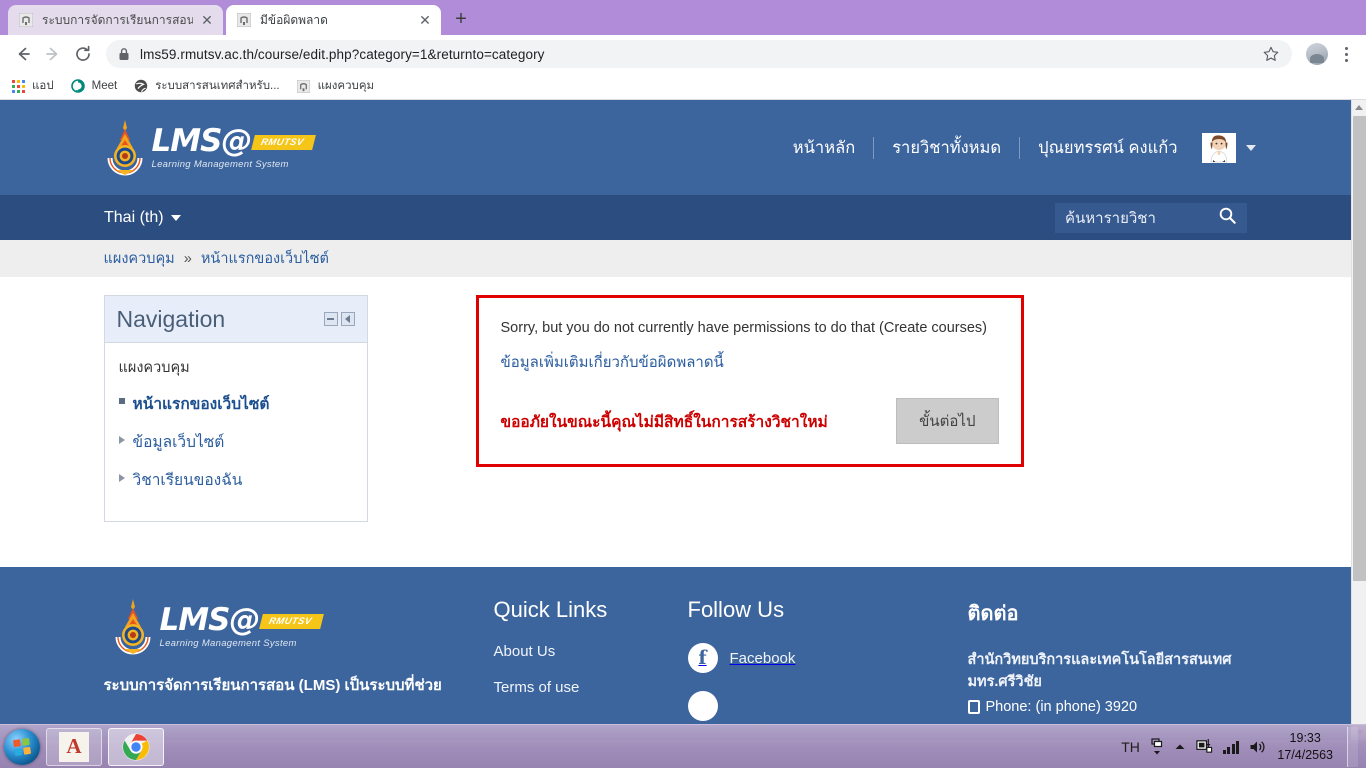  I want to click on phone-icon, so click(973, 706).